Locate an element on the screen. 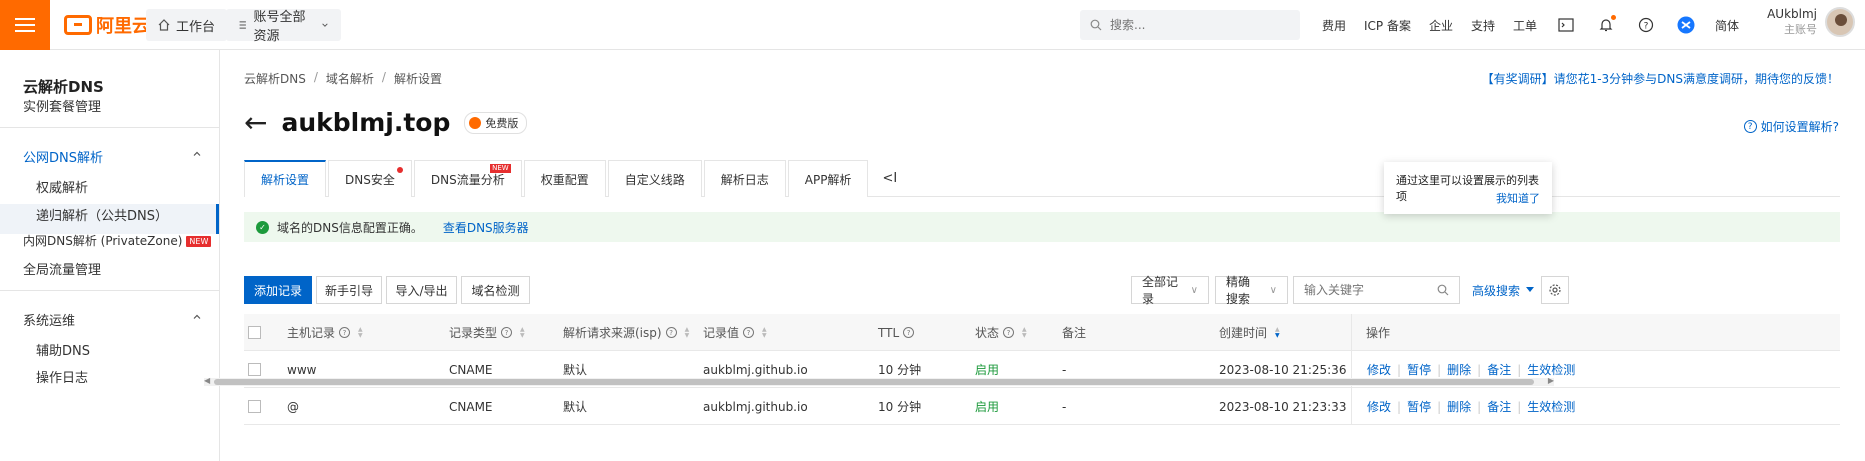 The image size is (1865, 461). link-billing: 费用 is located at coordinates (1334, 25).